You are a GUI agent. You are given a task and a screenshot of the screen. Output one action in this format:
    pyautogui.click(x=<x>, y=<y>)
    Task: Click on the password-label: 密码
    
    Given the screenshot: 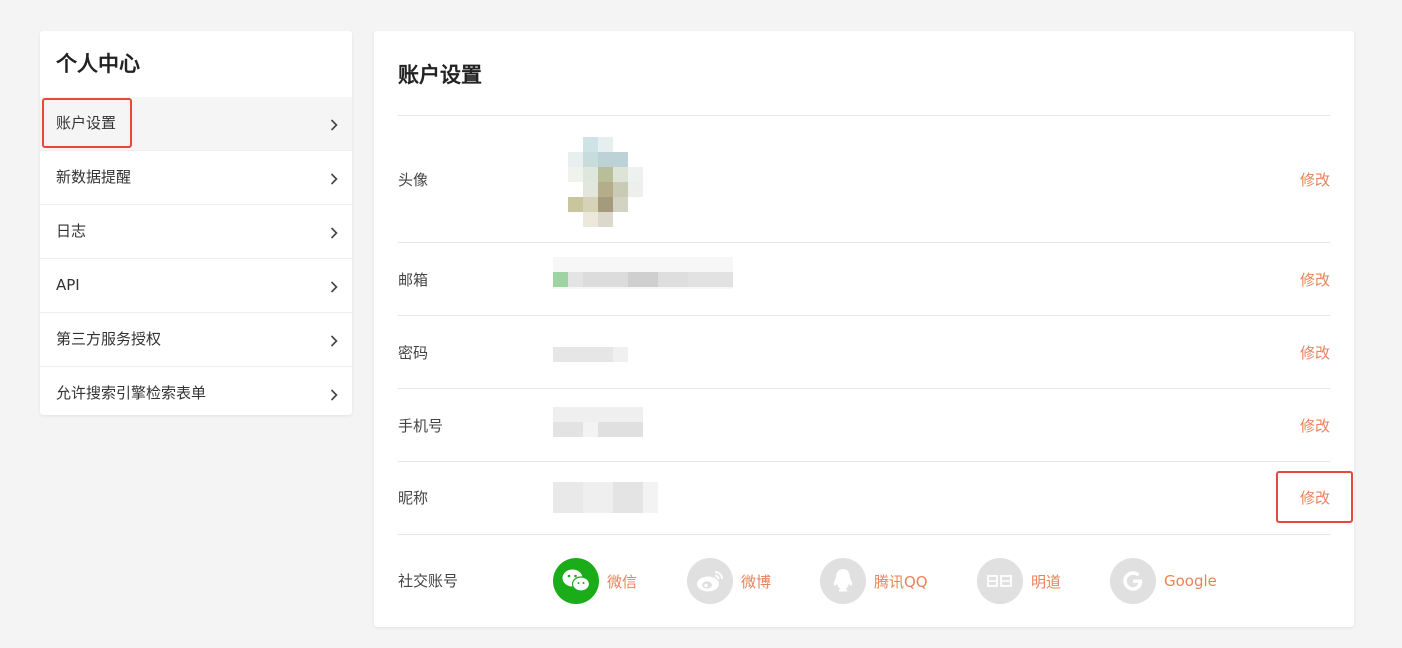 What is the action you would take?
    pyautogui.click(x=413, y=353)
    